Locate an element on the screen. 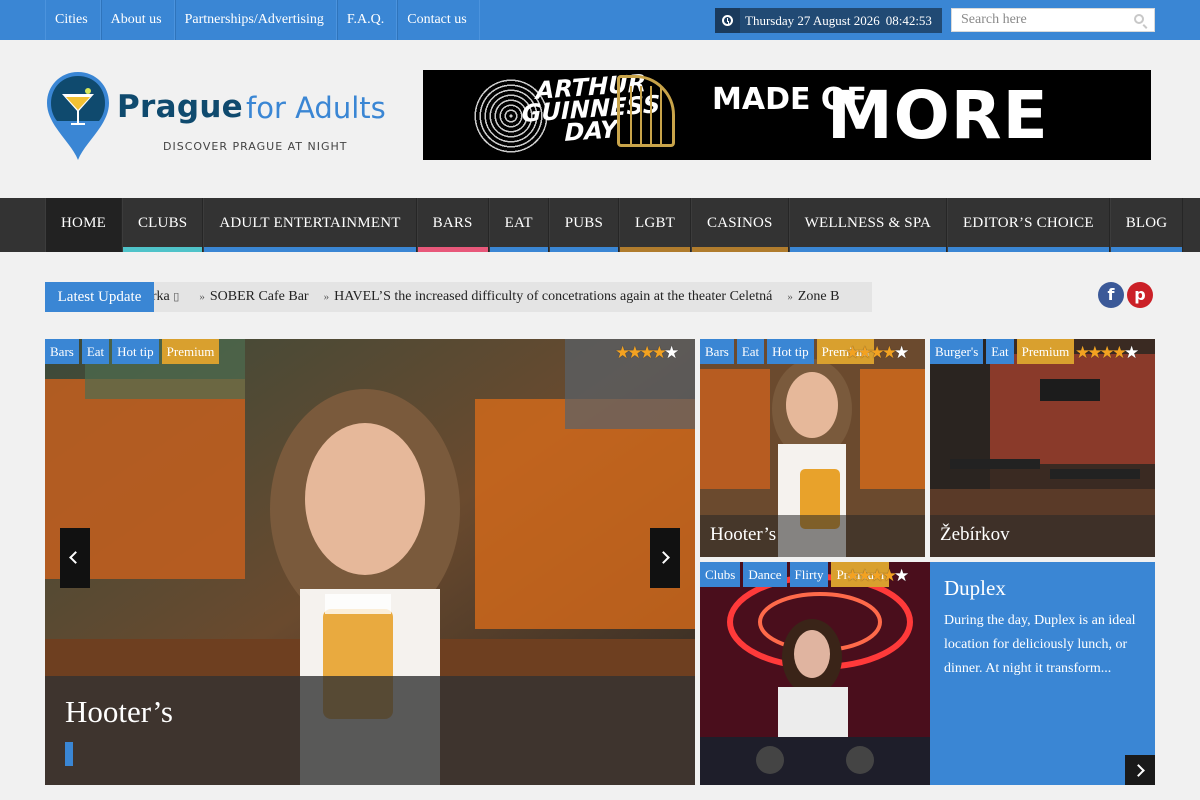 The width and height of the screenshot is (1200, 800). guinness-ad-banner: ARTHUR GUINNESS DAY MADE OF MORE is located at coordinates (787, 115).